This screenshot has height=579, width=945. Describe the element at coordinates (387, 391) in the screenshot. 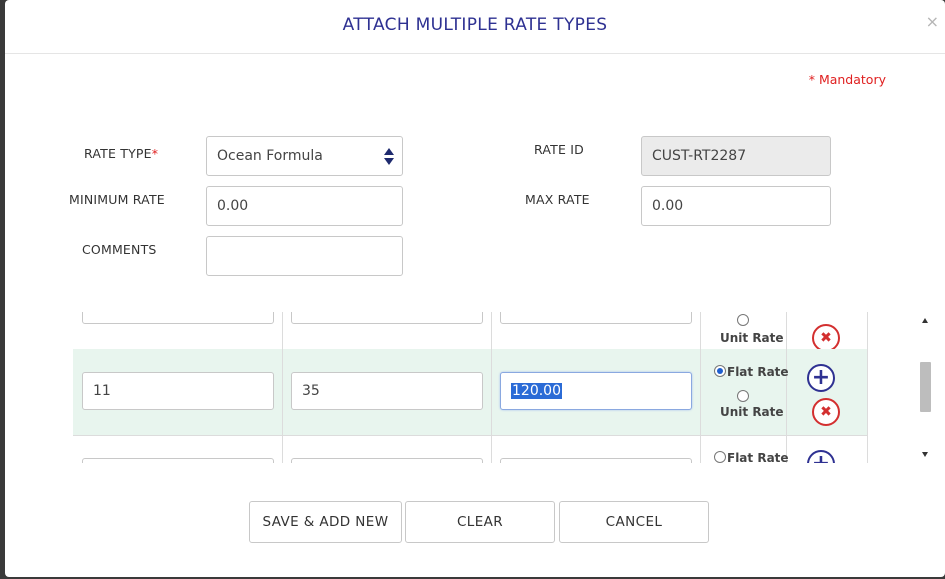

I see `row-field-2: 35` at that location.